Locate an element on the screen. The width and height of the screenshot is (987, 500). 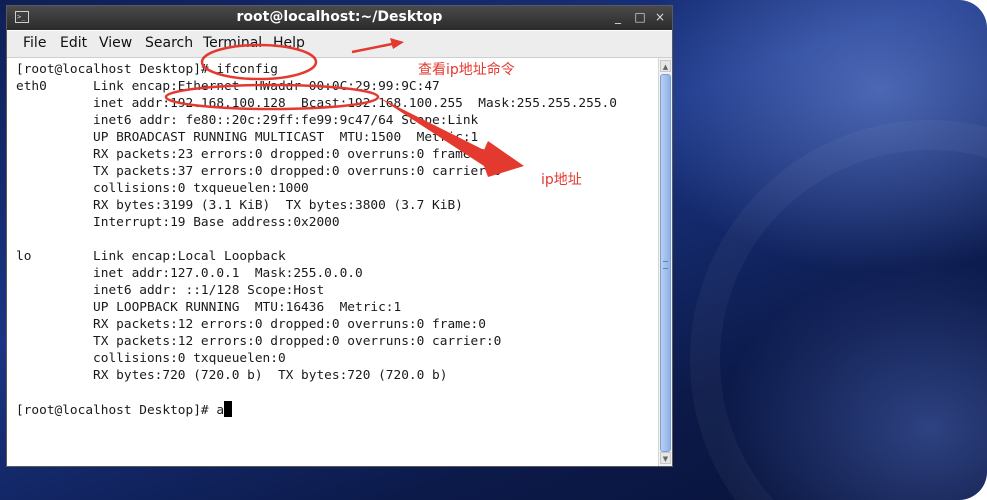
command-arrow-line is located at coordinates (372, 48).